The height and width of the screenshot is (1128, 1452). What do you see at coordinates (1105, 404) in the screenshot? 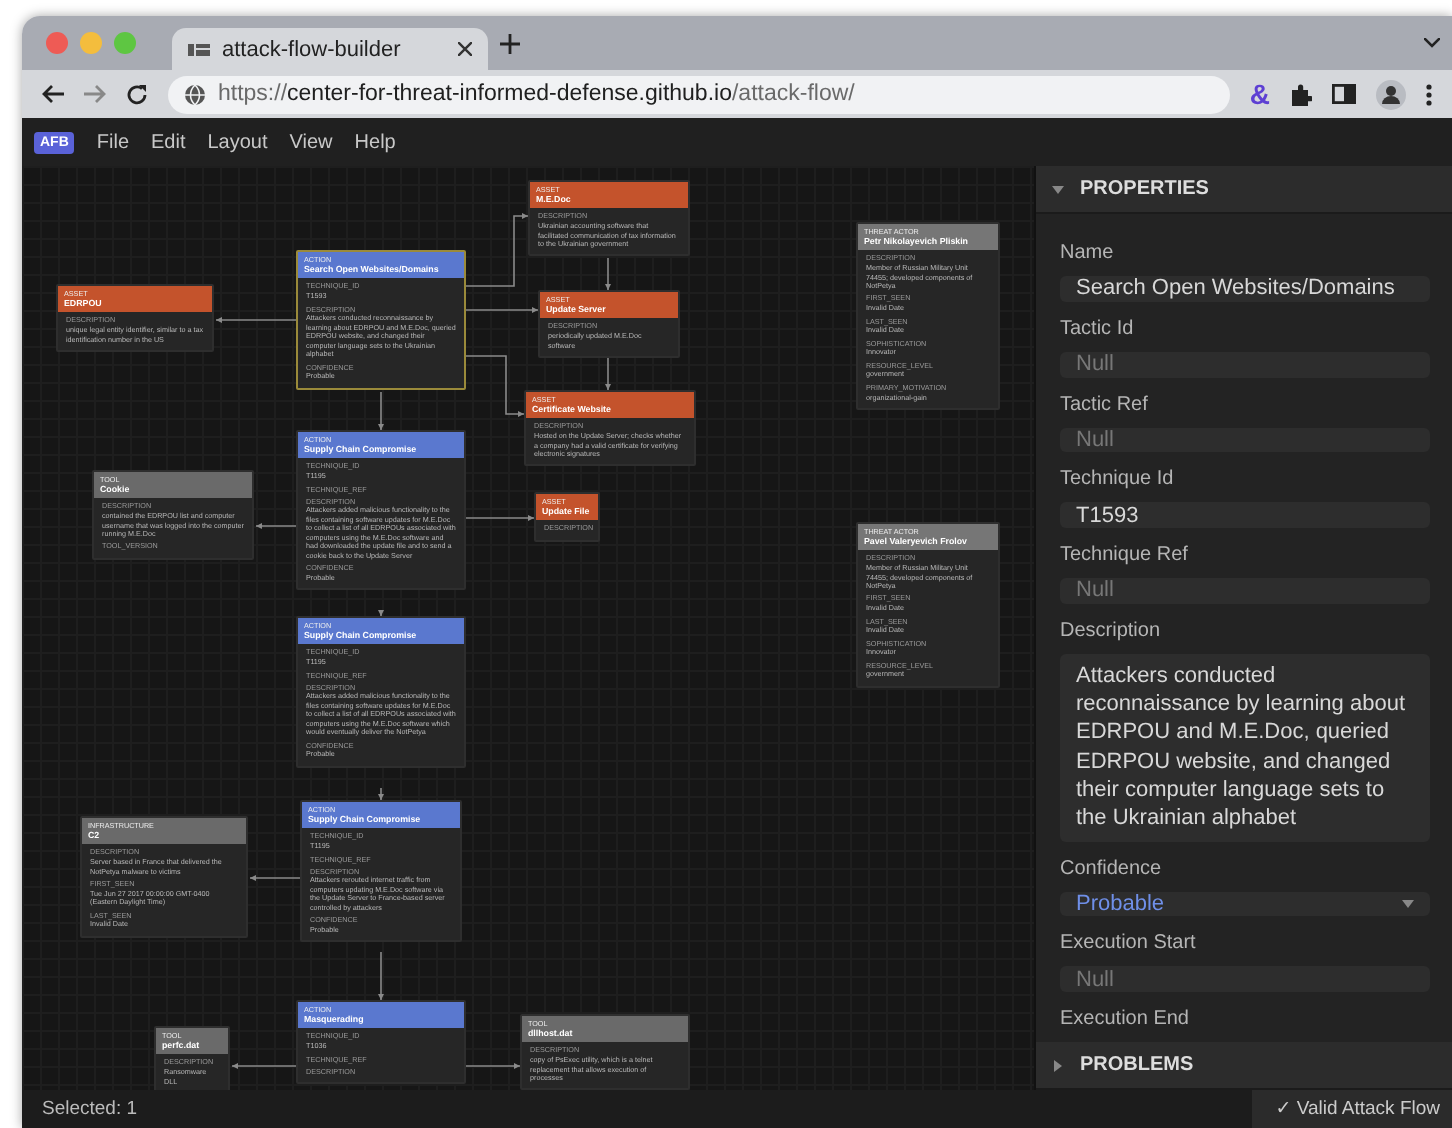
I see `field-label: Tactic Ref` at bounding box center [1105, 404].